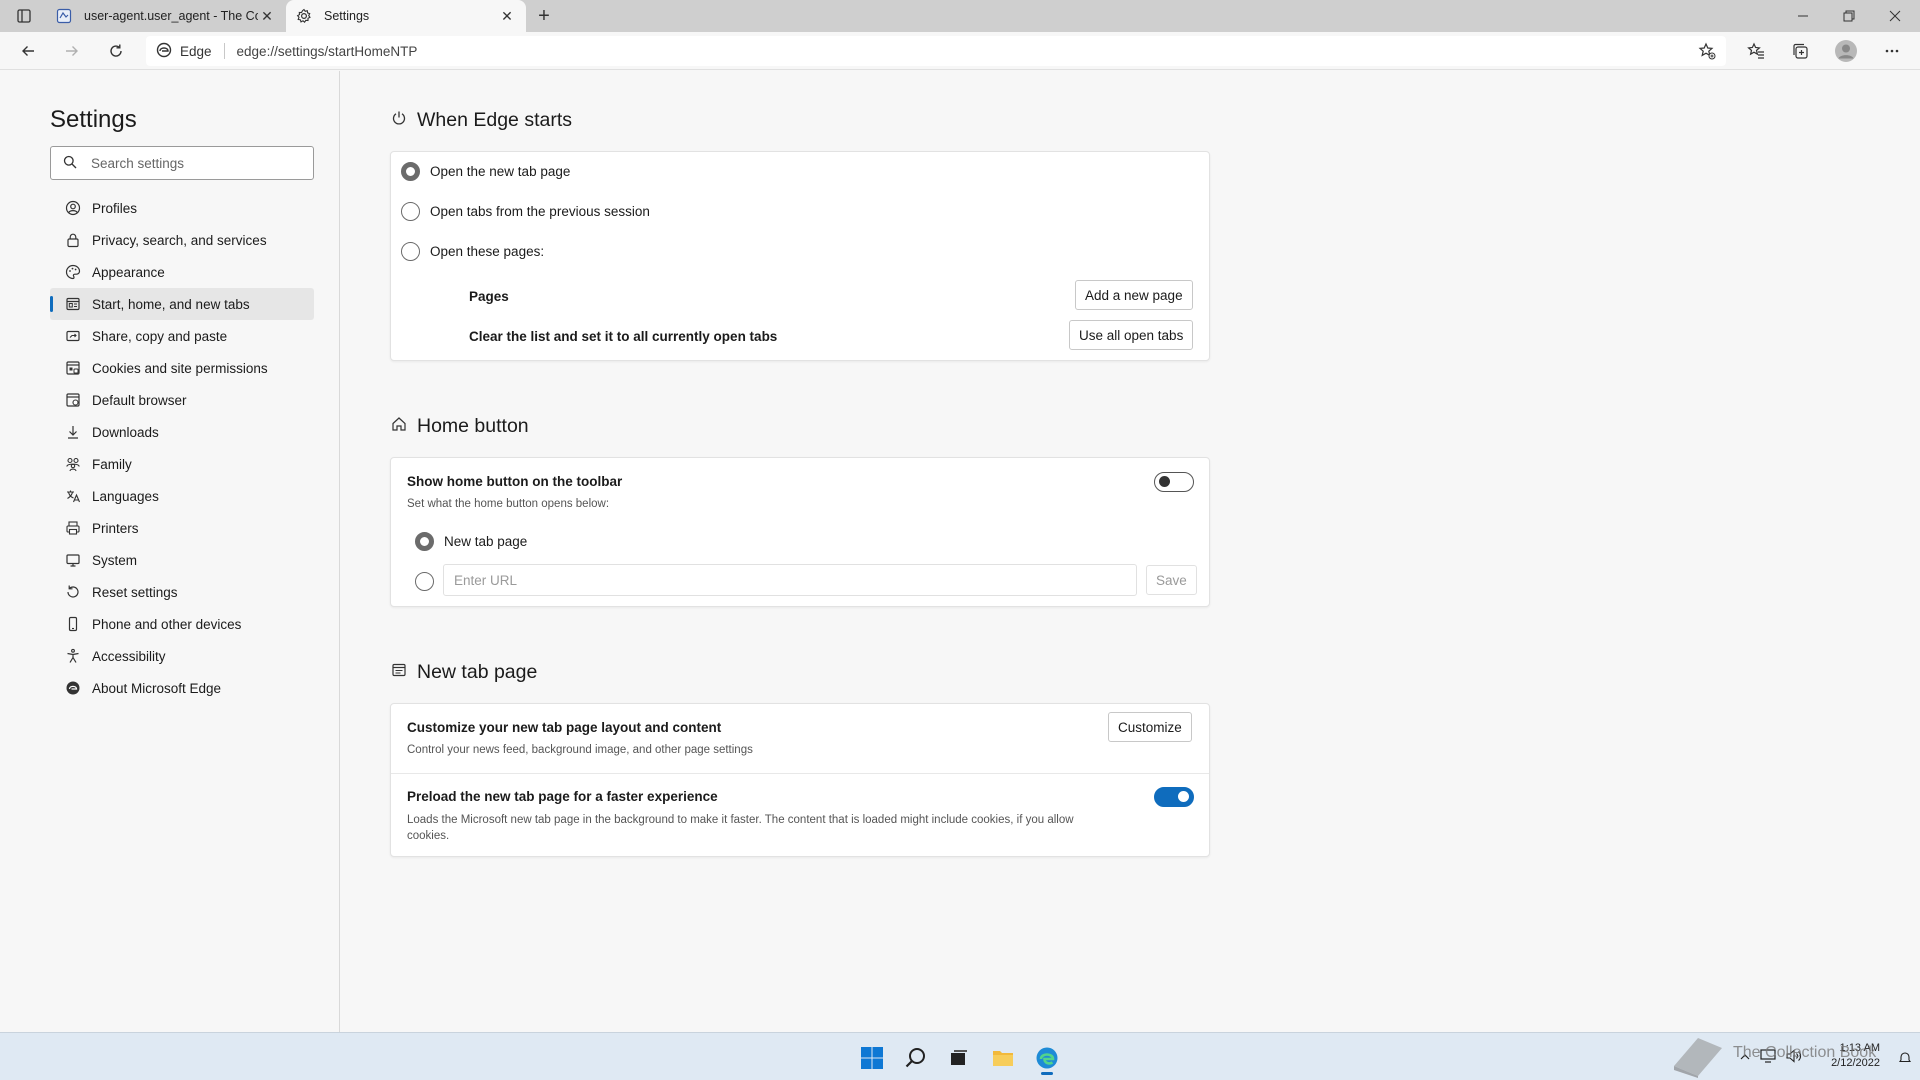 The width and height of the screenshot is (1920, 1080). What do you see at coordinates (116, 51) in the screenshot?
I see `refresh-icon` at bounding box center [116, 51].